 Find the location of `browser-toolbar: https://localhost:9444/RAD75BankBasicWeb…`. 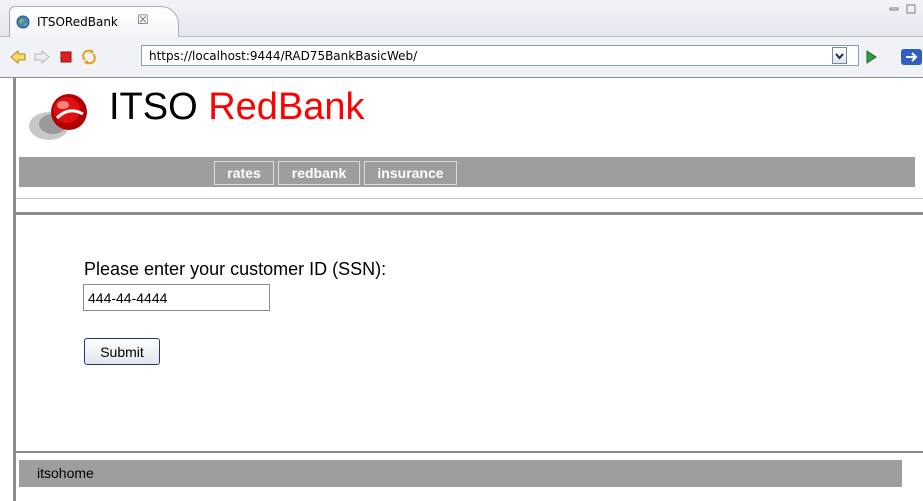

browser-toolbar: https://localhost:9444/RAD75BankBasicWeb… is located at coordinates (461, 57).